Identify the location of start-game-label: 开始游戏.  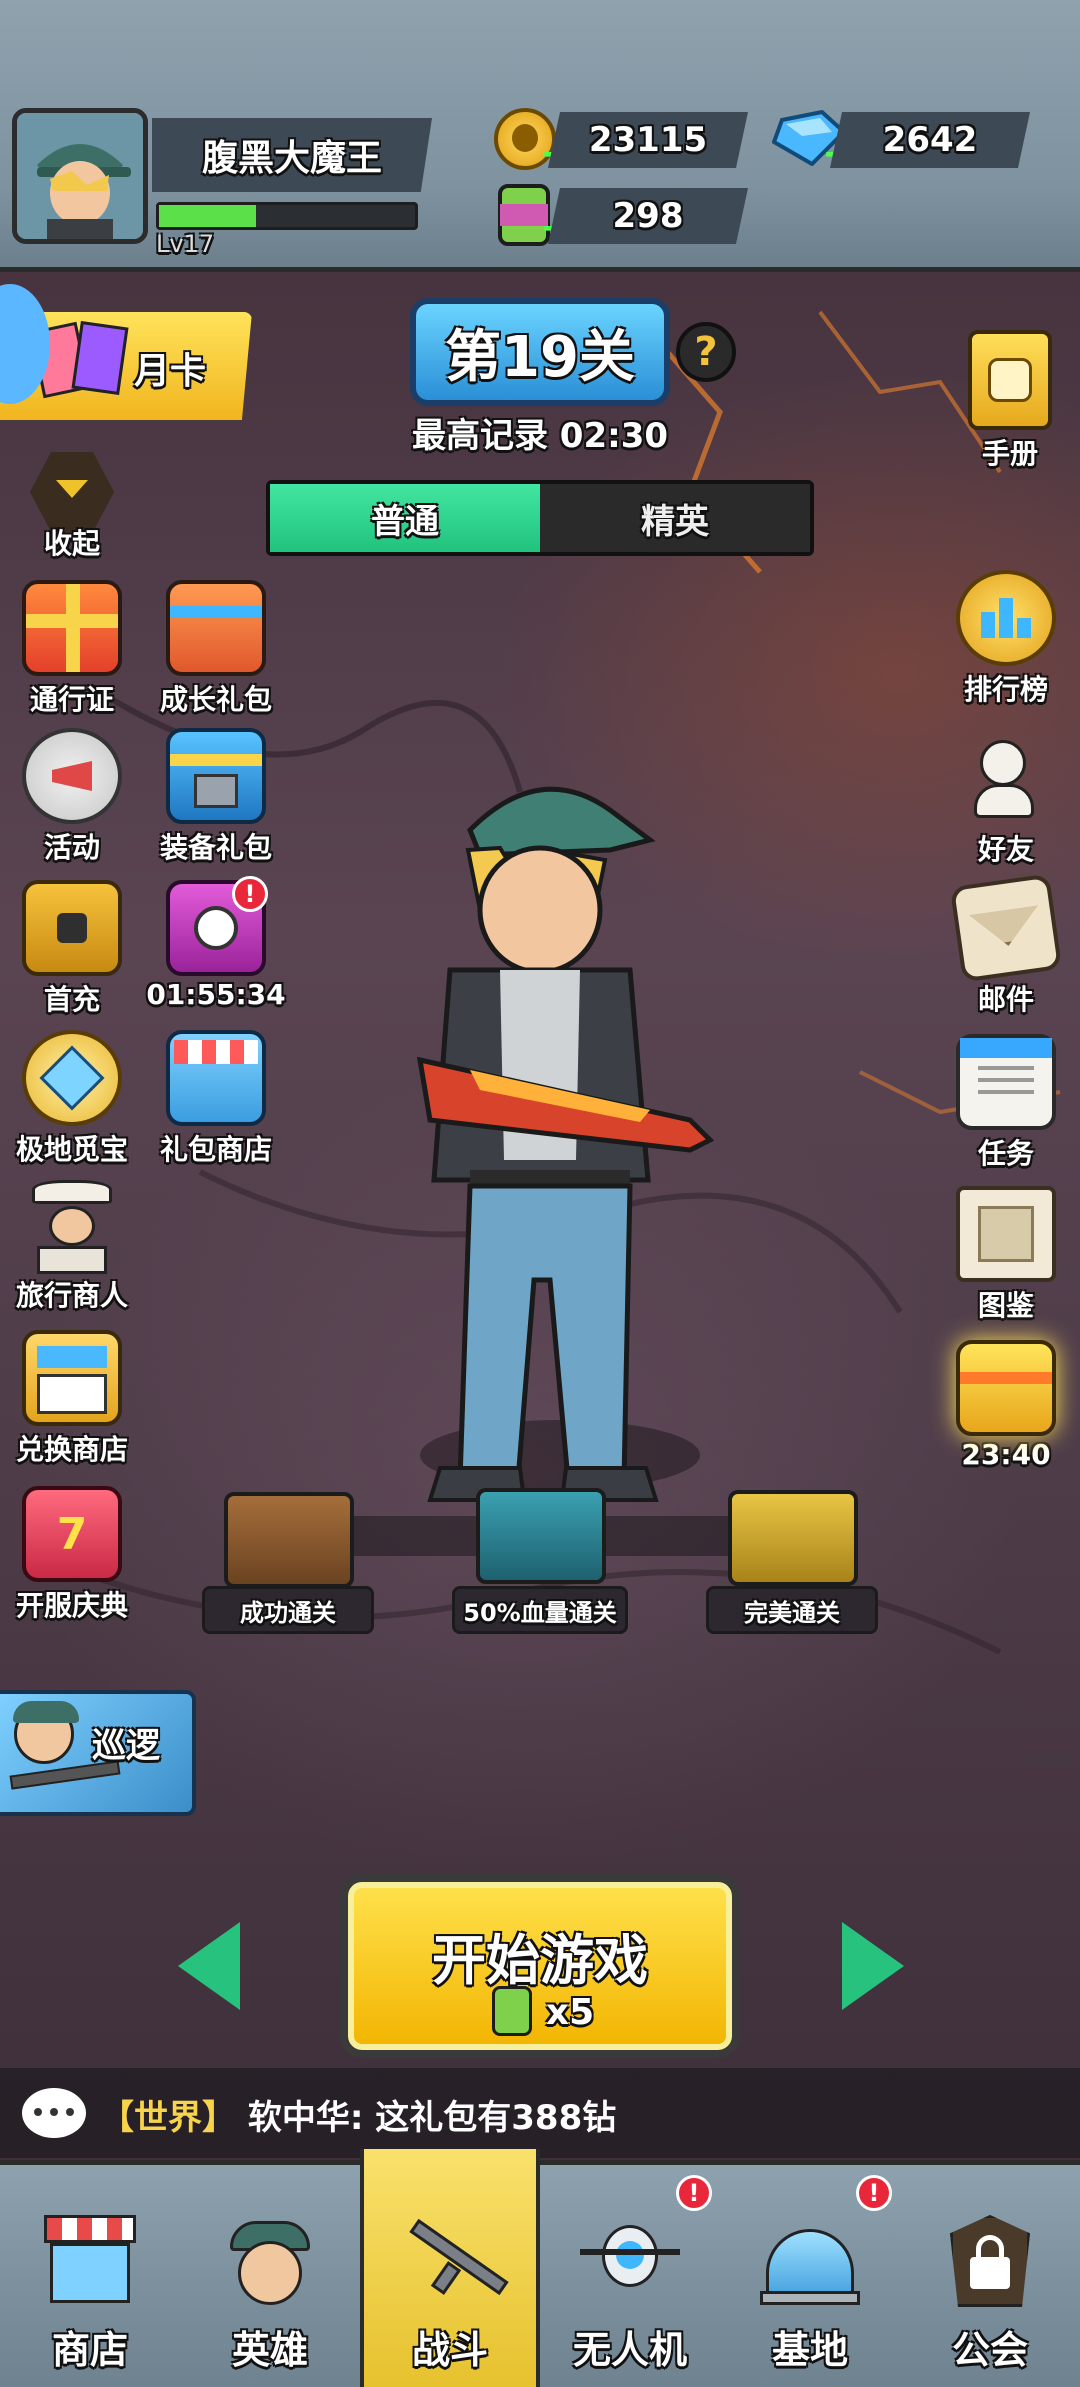
(540, 1960).